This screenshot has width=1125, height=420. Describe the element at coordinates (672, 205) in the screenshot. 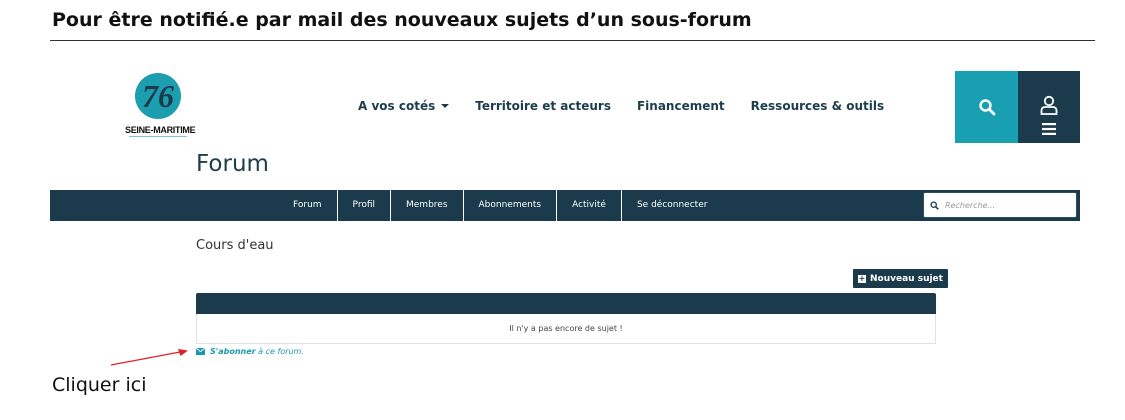

I see `tab-se-deconnecter: Se déconnecter` at that location.